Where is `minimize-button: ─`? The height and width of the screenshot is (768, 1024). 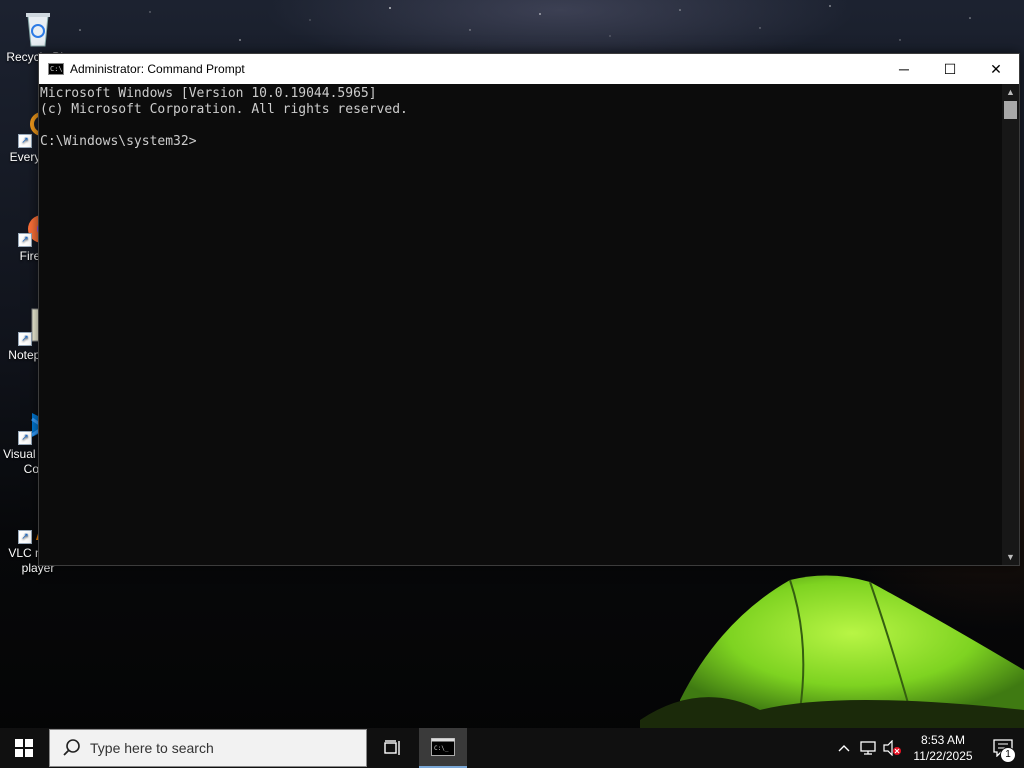
minimize-button: ─ is located at coordinates (904, 69).